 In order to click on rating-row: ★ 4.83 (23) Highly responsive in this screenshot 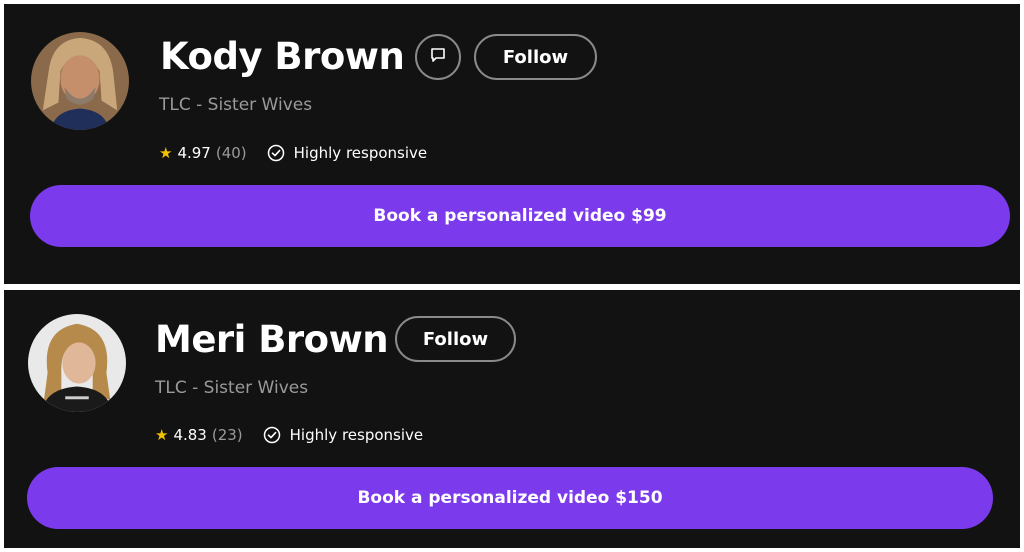, I will do `click(289, 435)`.